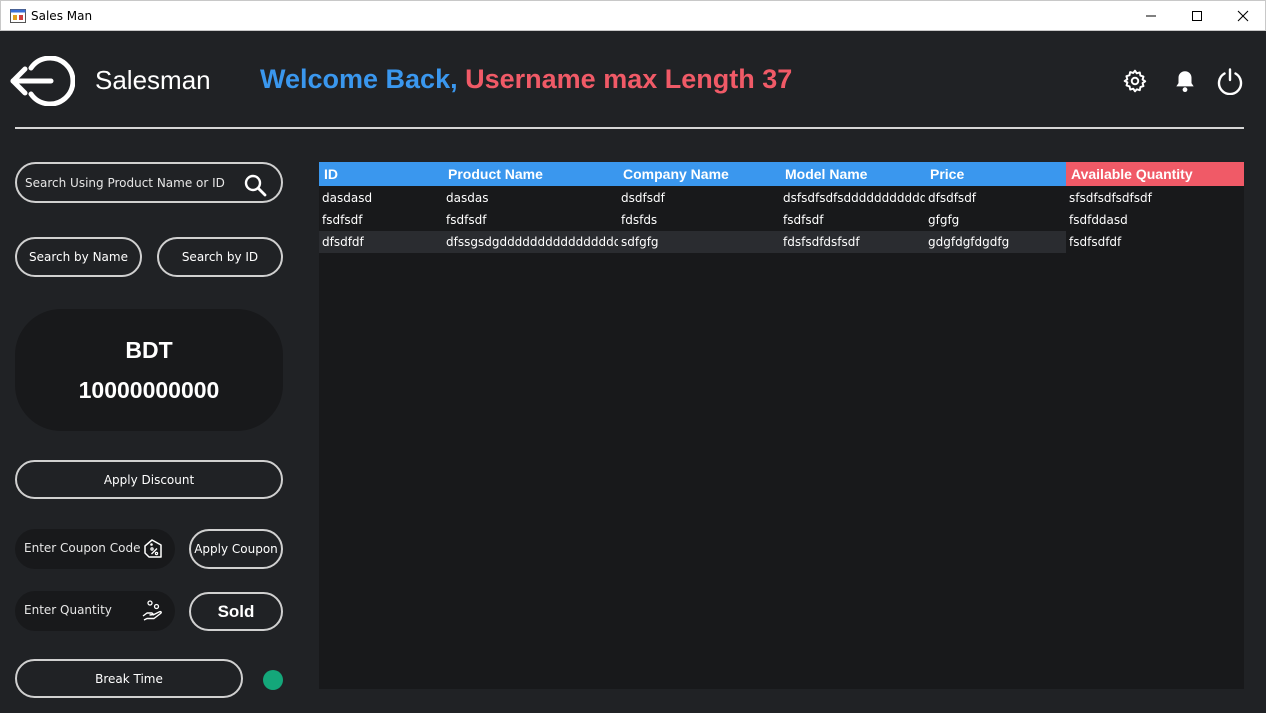 The image size is (1266, 713). Describe the element at coordinates (153, 80) in the screenshot. I see `app-name: Salesman` at that location.